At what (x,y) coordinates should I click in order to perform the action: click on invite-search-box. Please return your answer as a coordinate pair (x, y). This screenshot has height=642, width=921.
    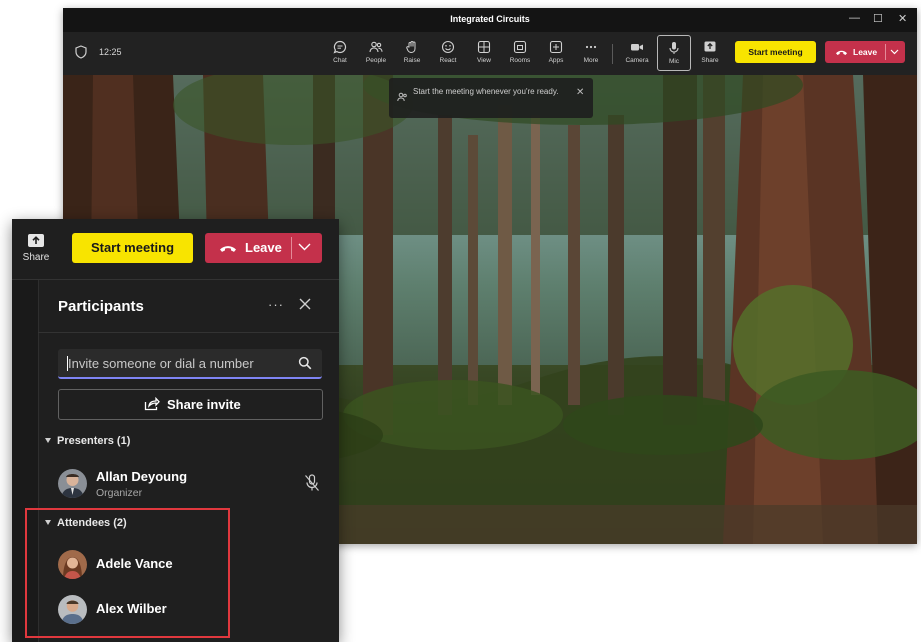
    Looking at the image, I should click on (190, 364).